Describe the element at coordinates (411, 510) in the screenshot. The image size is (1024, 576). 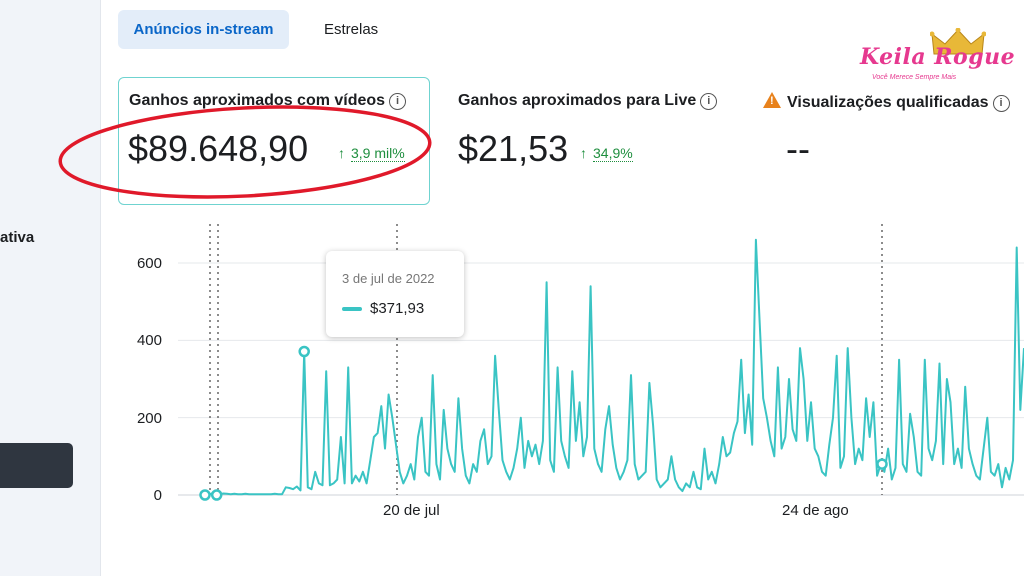
I see `x-tick-label: 20 de jul` at that location.